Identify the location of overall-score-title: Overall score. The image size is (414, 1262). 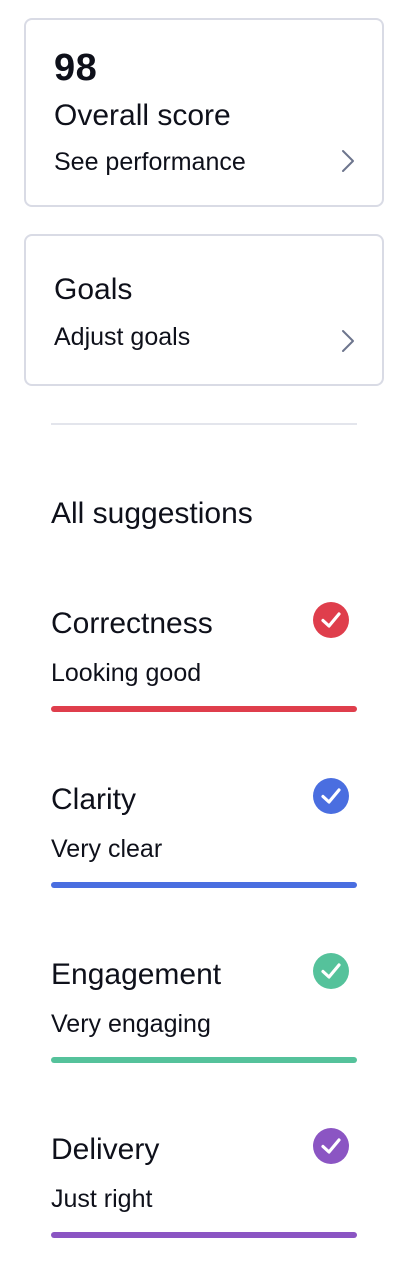
(142, 115).